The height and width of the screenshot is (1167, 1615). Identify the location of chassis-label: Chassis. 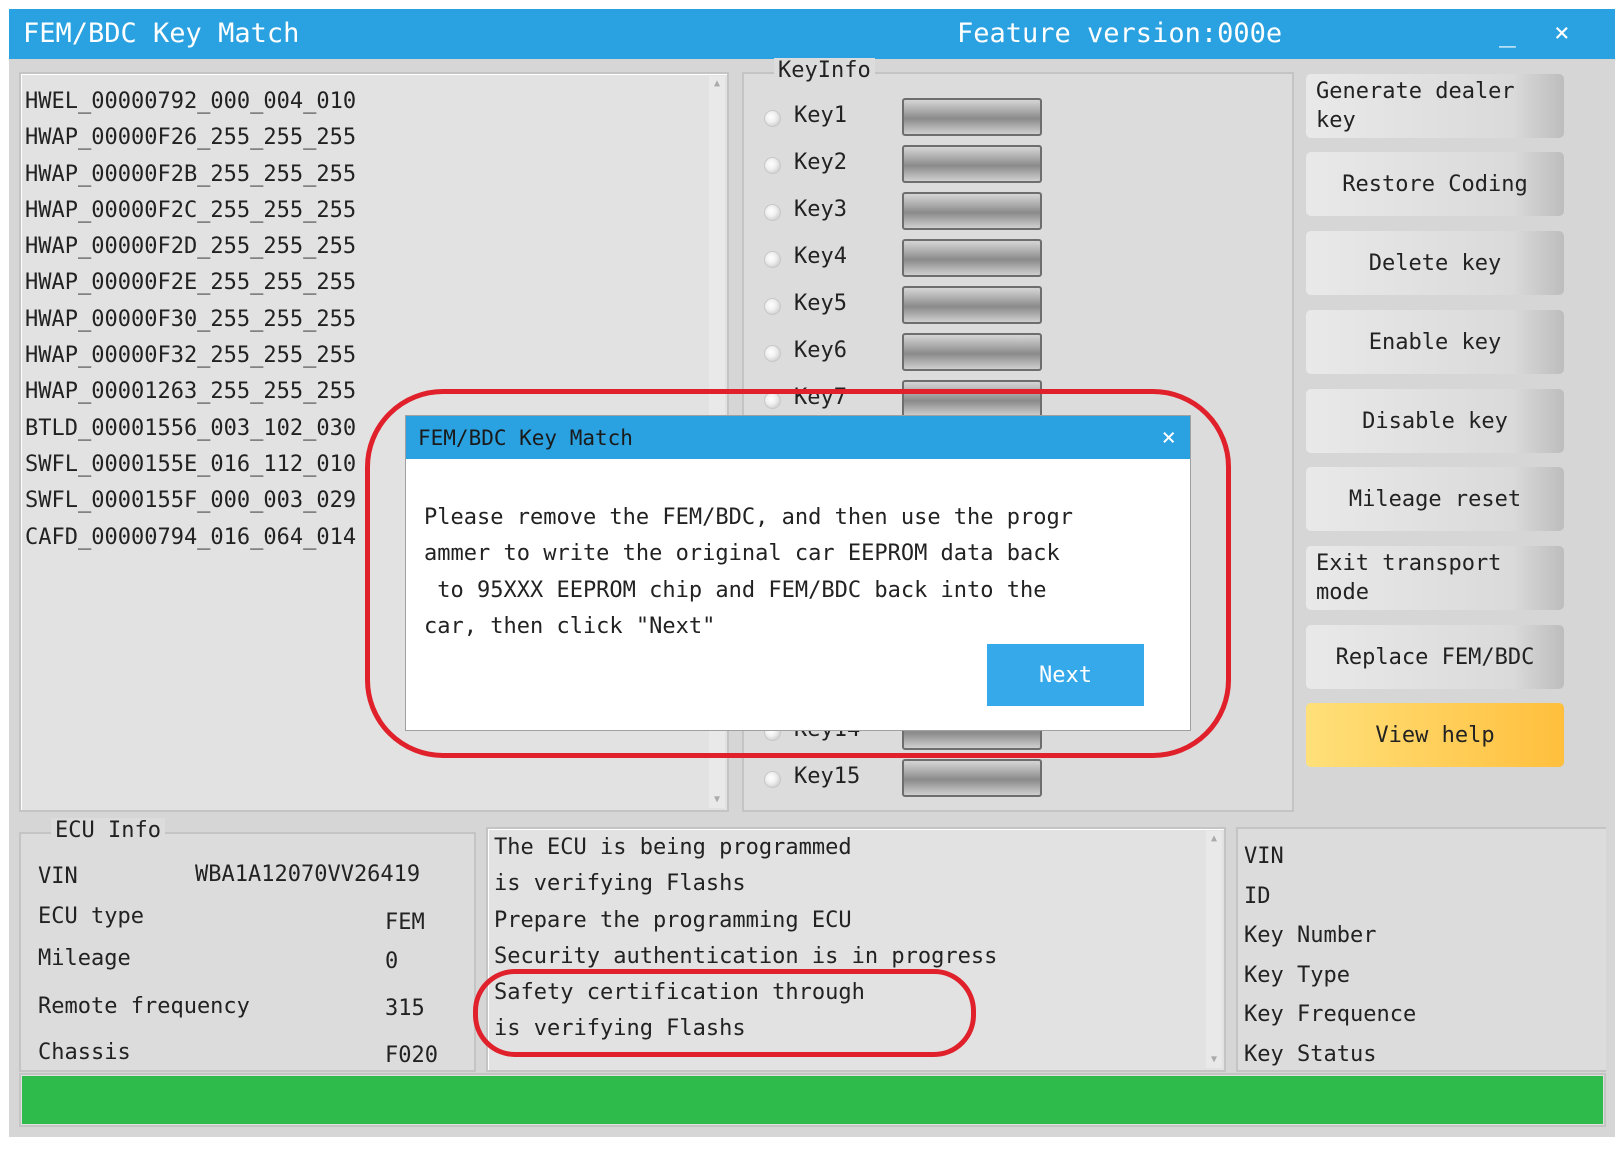
(84, 1052).